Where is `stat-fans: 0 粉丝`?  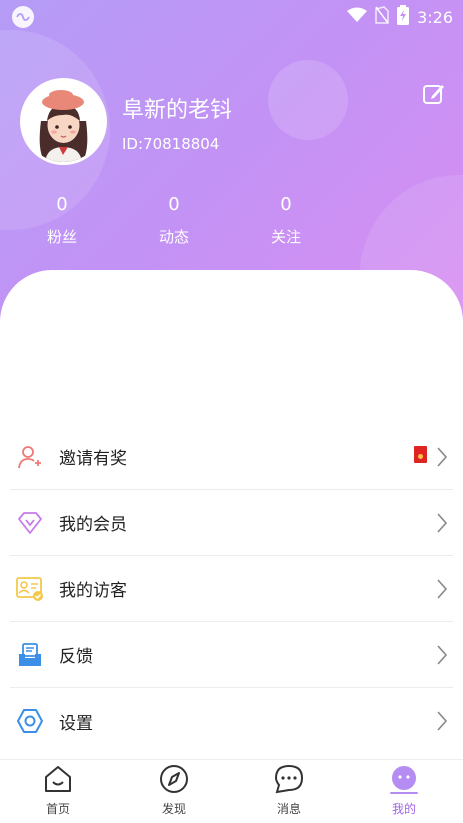 stat-fans: 0 粉丝 is located at coordinates (62, 220).